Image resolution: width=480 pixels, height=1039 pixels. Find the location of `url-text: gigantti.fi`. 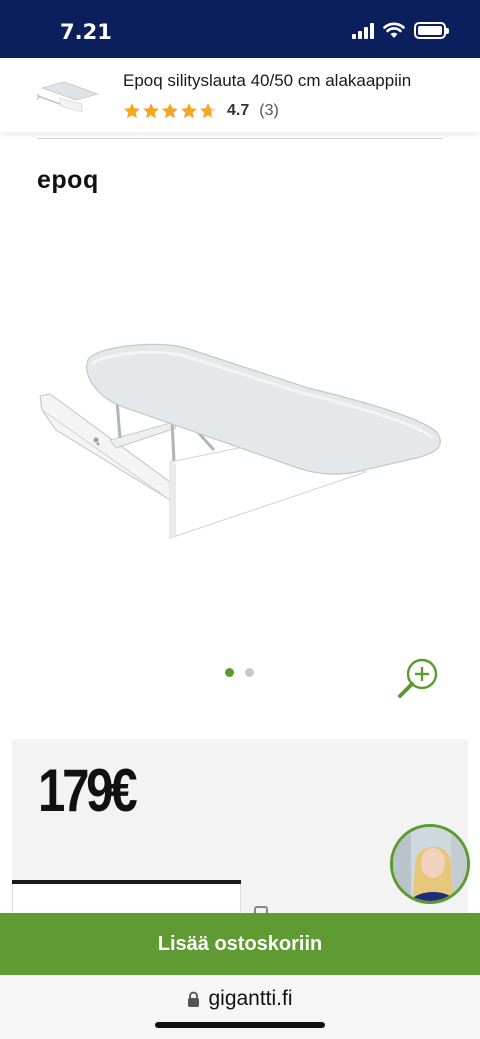

url-text: gigantti.fi is located at coordinates (250, 998).